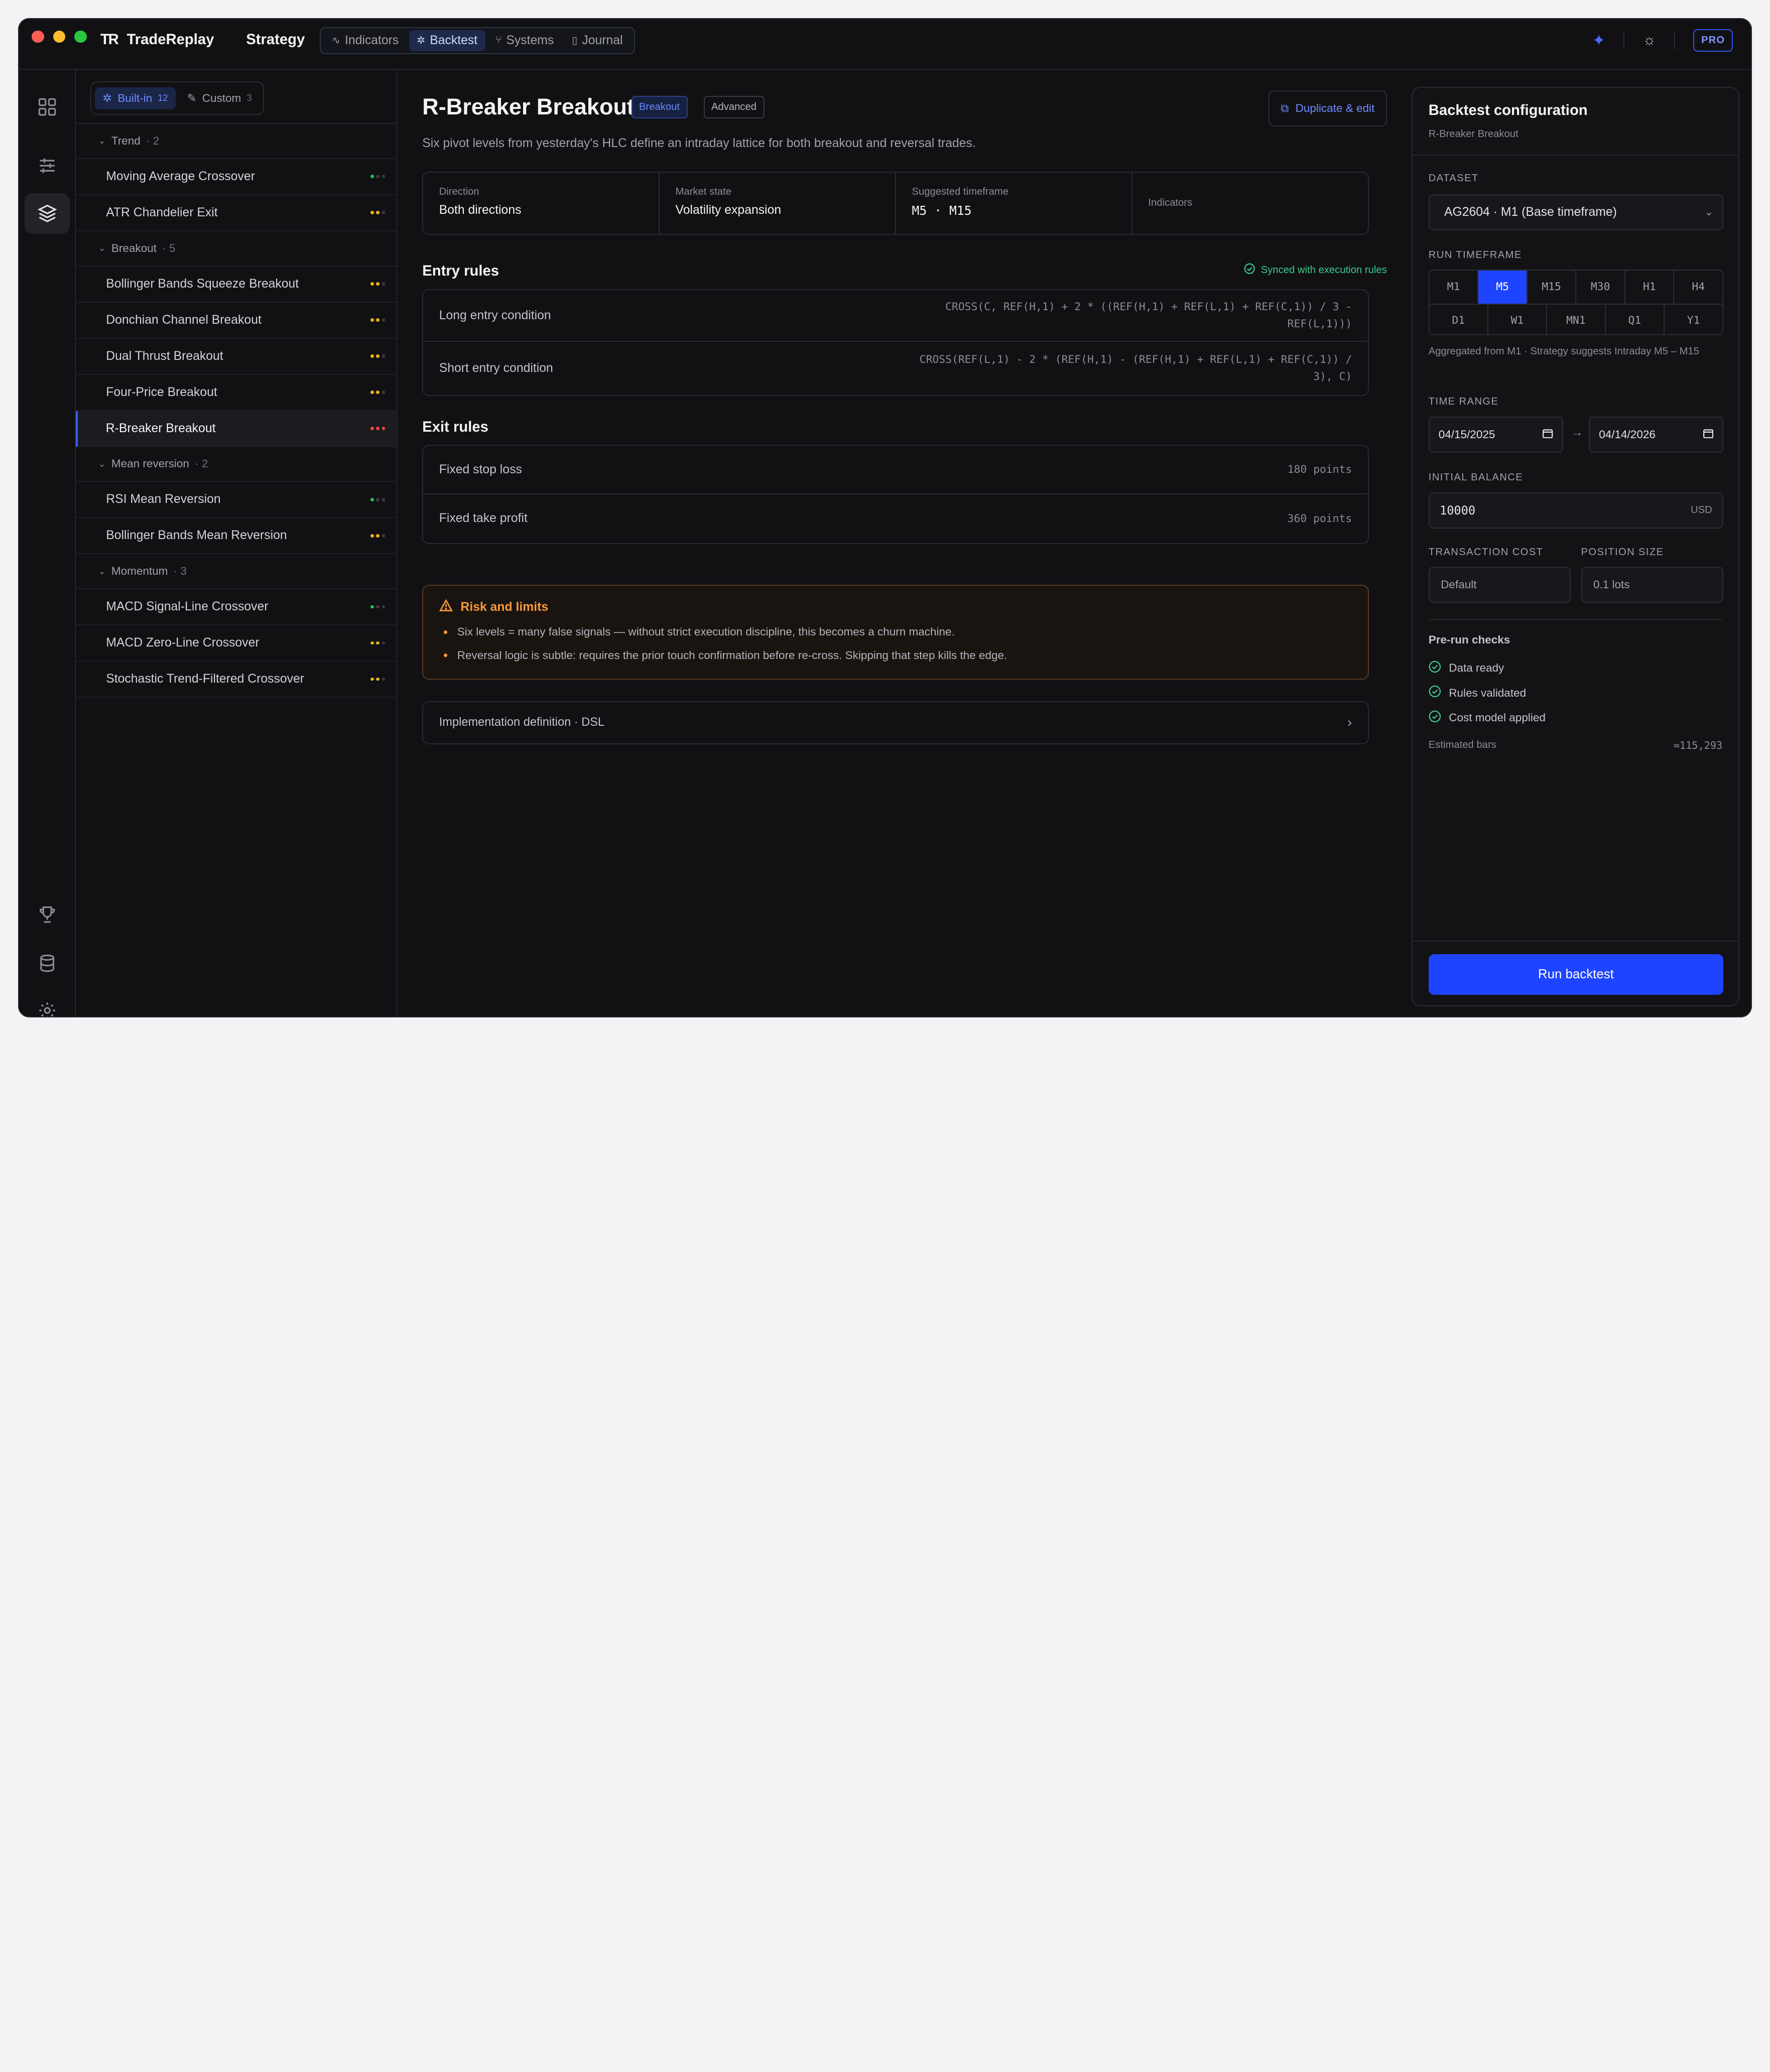 The height and width of the screenshot is (2072, 1770). Describe the element at coordinates (177, 98) in the screenshot. I see `library-segmented-control: ✲ Built-in 12 ✎ Custom 3` at that location.